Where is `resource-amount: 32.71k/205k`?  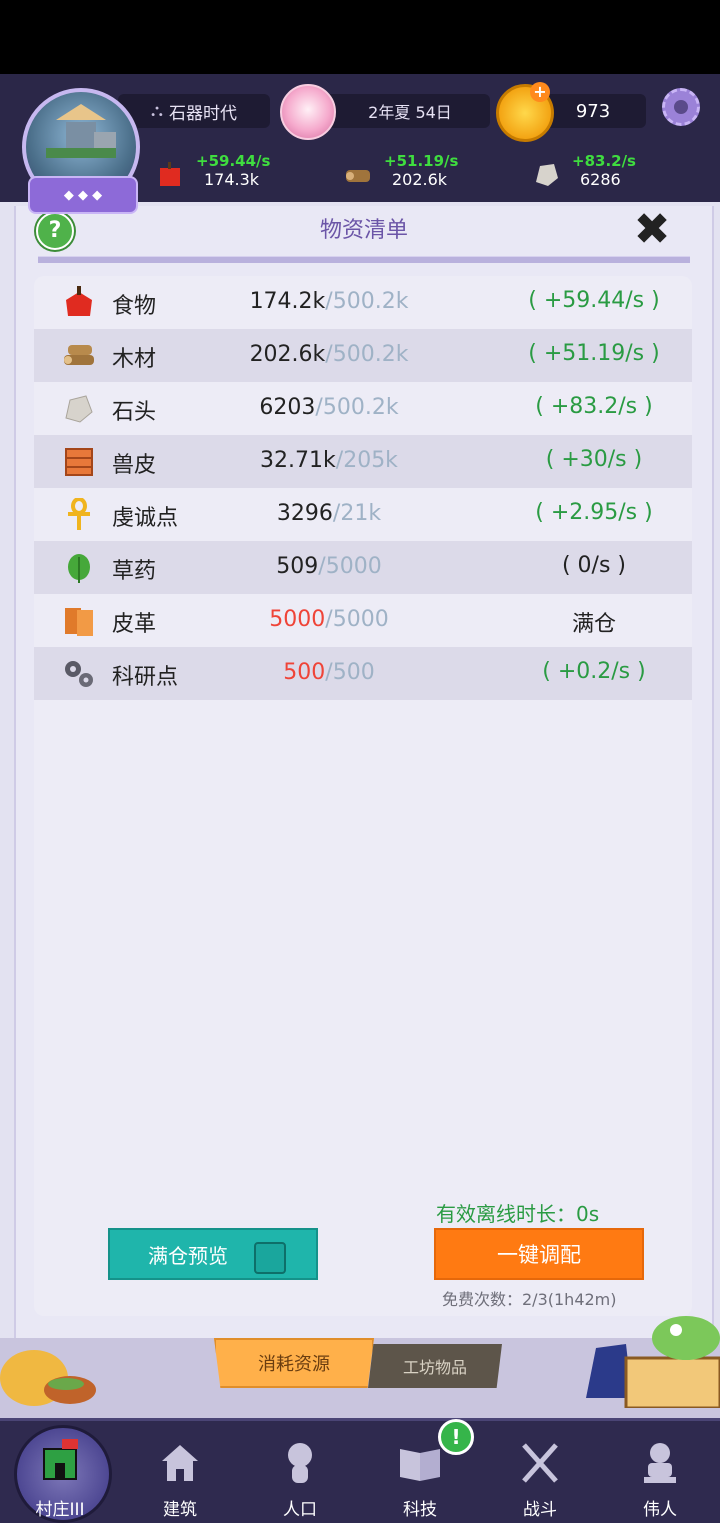 resource-amount: 32.71k/205k is located at coordinates (329, 460).